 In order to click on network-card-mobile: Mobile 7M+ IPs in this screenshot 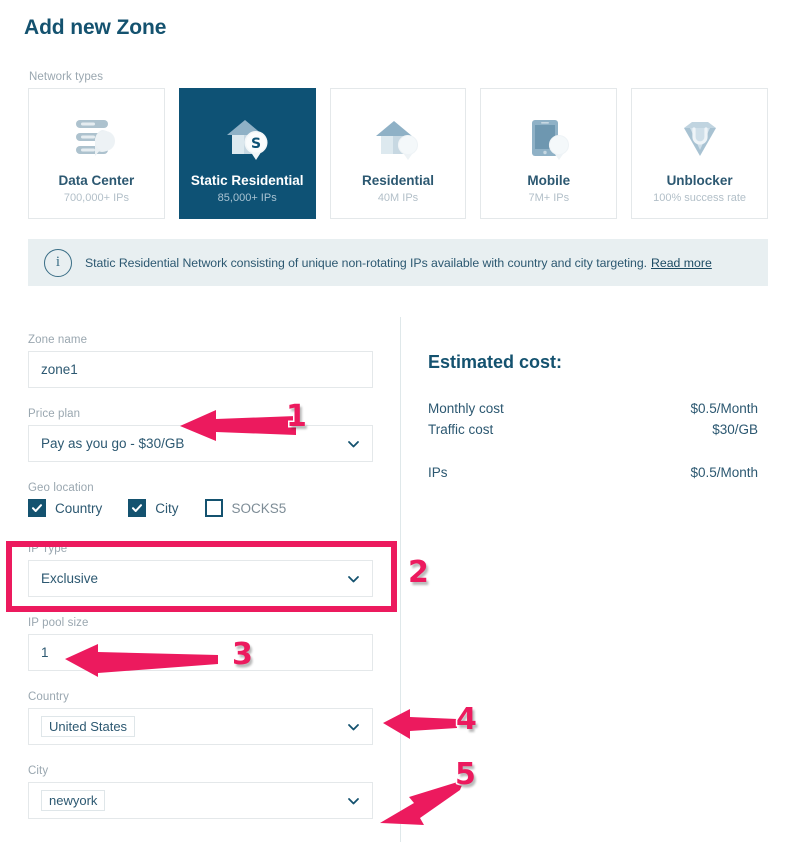, I will do `click(549, 153)`.